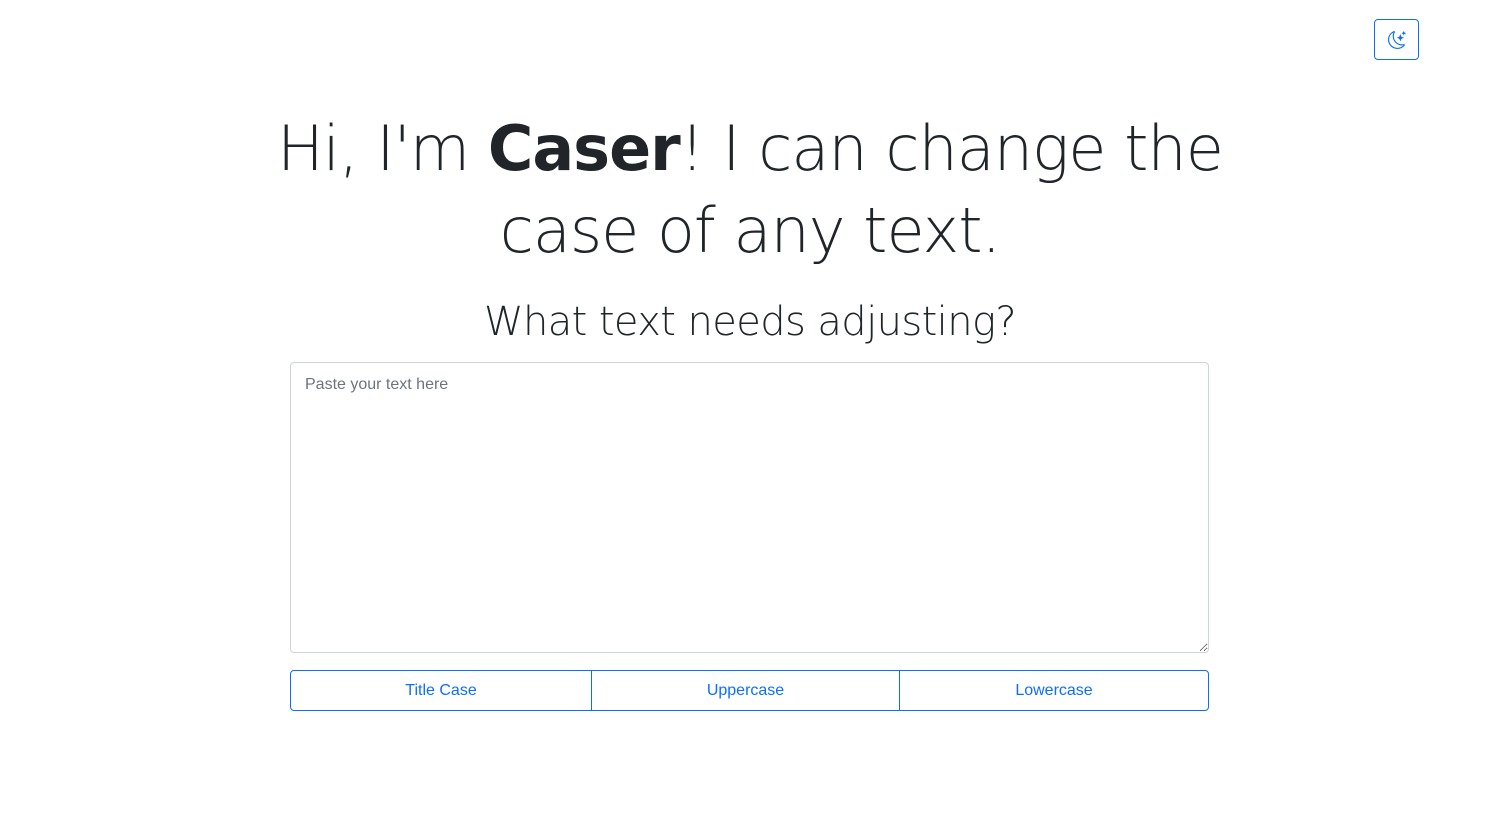 Image resolution: width=1500 pixels, height=815 pixels. I want to click on title-case-button: Title Case, so click(441, 690).